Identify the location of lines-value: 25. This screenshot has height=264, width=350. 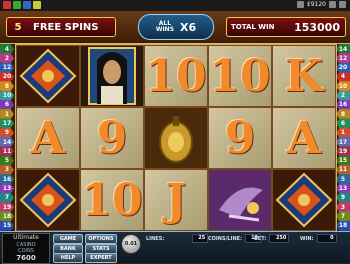
(200, 238).